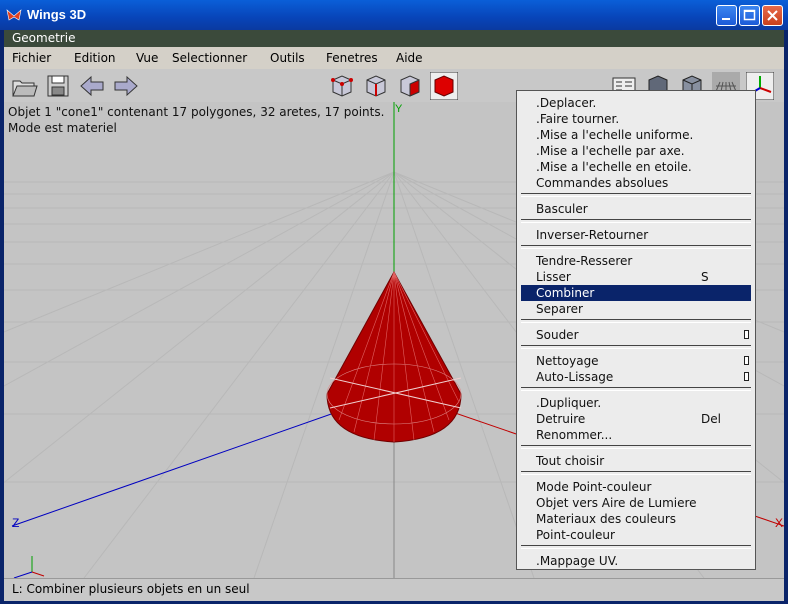 The image size is (788, 604). What do you see at coordinates (636, 487) in the screenshot?
I see `menu-item-mode-point-couleur: Mode Point-couleur` at bounding box center [636, 487].